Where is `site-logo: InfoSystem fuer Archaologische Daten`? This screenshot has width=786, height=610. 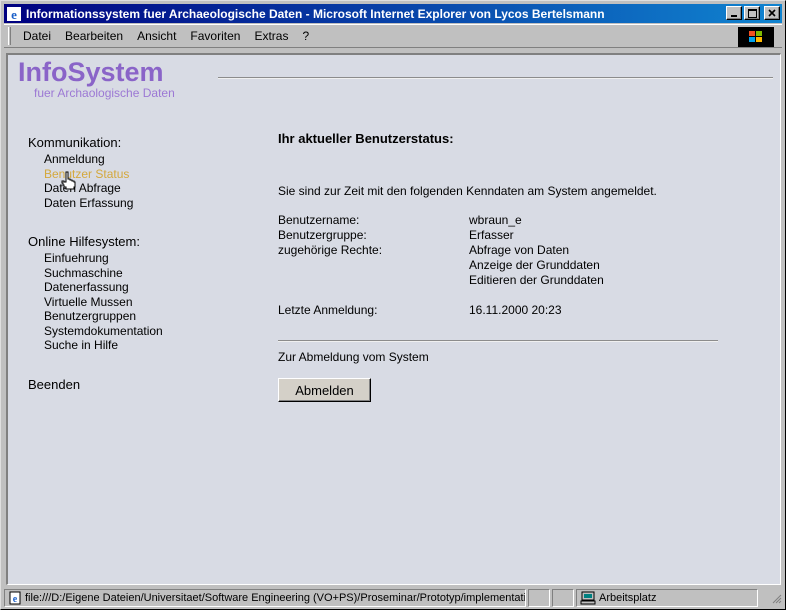 site-logo: InfoSystem fuer Archaologische Daten is located at coordinates (96, 78).